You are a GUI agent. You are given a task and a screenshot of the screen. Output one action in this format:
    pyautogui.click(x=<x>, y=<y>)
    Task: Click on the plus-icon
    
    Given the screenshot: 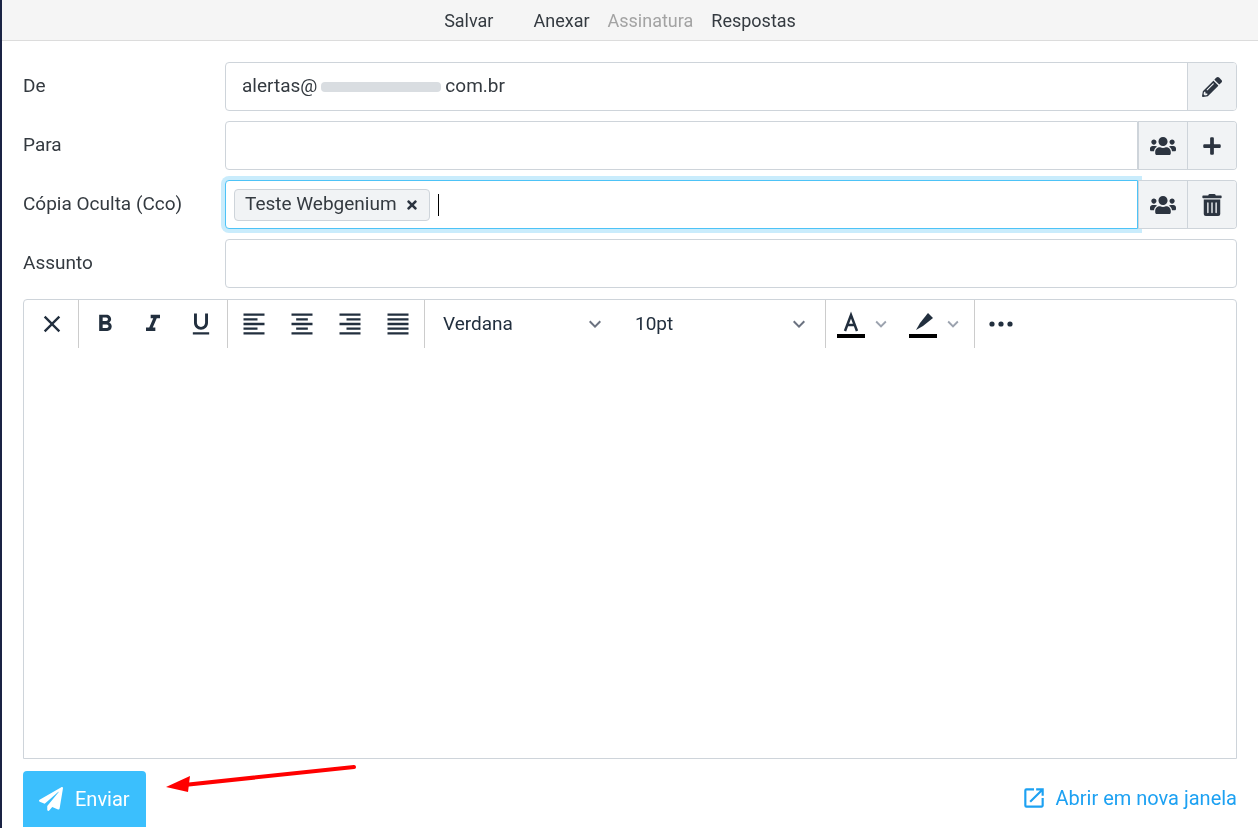 What is the action you would take?
    pyautogui.click(x=1212, y=145)
    